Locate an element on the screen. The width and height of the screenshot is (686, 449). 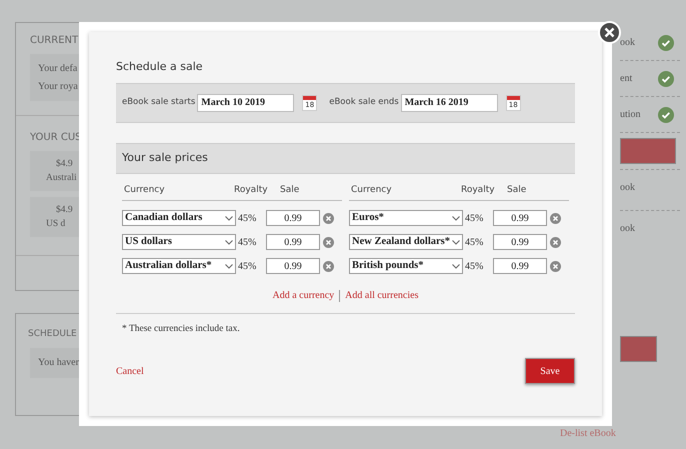
region-text: US d is located at coordinates (56, 224).